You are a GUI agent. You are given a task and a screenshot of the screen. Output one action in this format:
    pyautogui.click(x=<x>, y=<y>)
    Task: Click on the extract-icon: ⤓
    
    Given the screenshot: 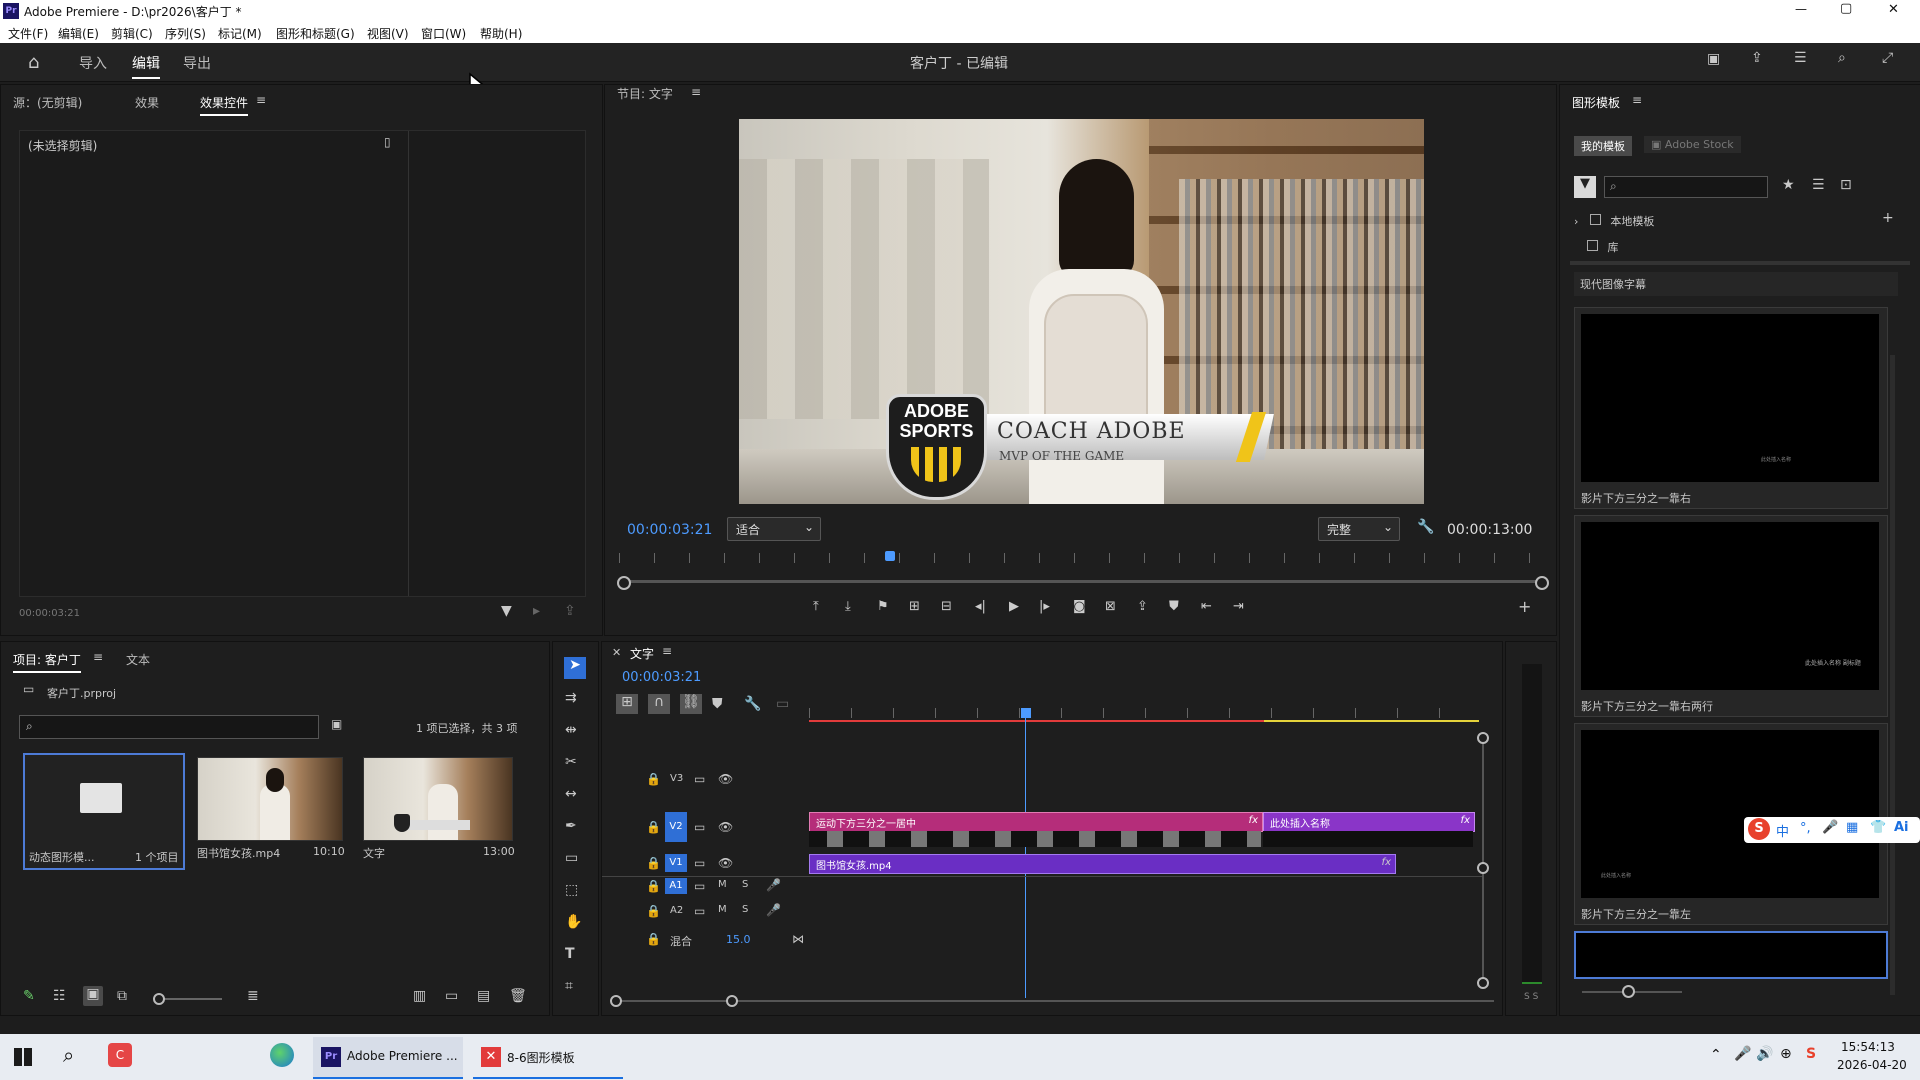 What is the action you would take?
    pyautogui.click(x=848, y=606)
    